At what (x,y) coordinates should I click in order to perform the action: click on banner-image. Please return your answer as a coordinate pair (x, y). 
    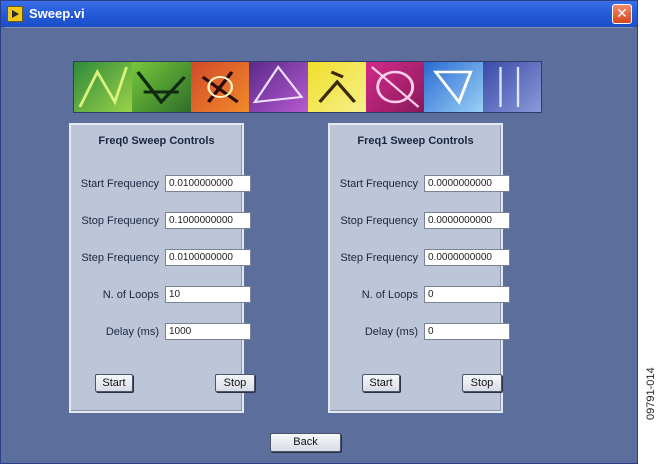
    Looking at the image, I should click on (307, 87).